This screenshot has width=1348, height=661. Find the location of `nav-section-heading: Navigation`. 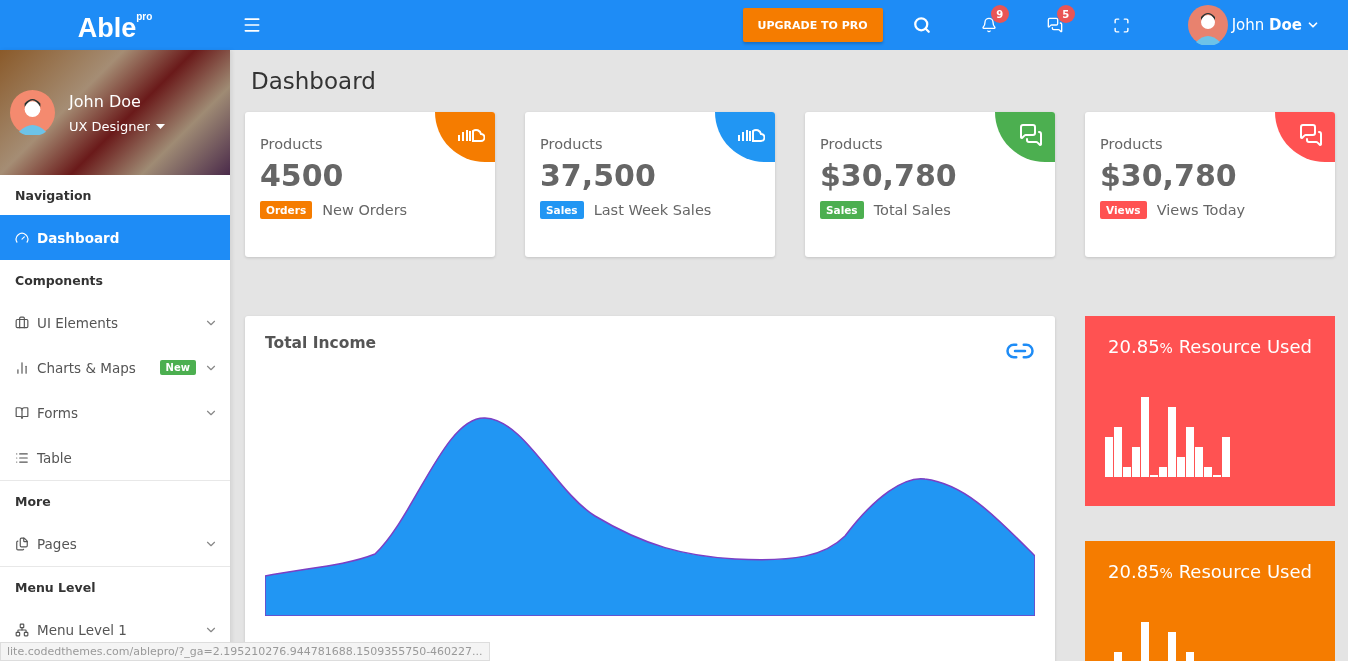

nav-section-heading: Navigation is located at coordinates (53, 195).